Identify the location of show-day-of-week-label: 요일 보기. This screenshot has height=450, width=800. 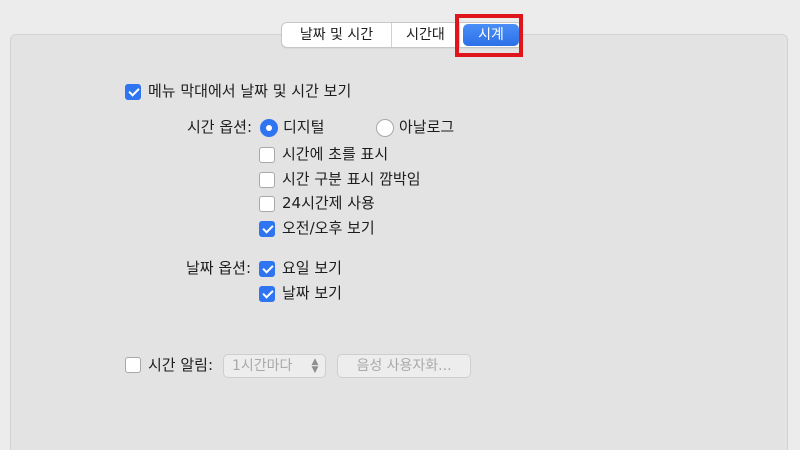
(312, 268).